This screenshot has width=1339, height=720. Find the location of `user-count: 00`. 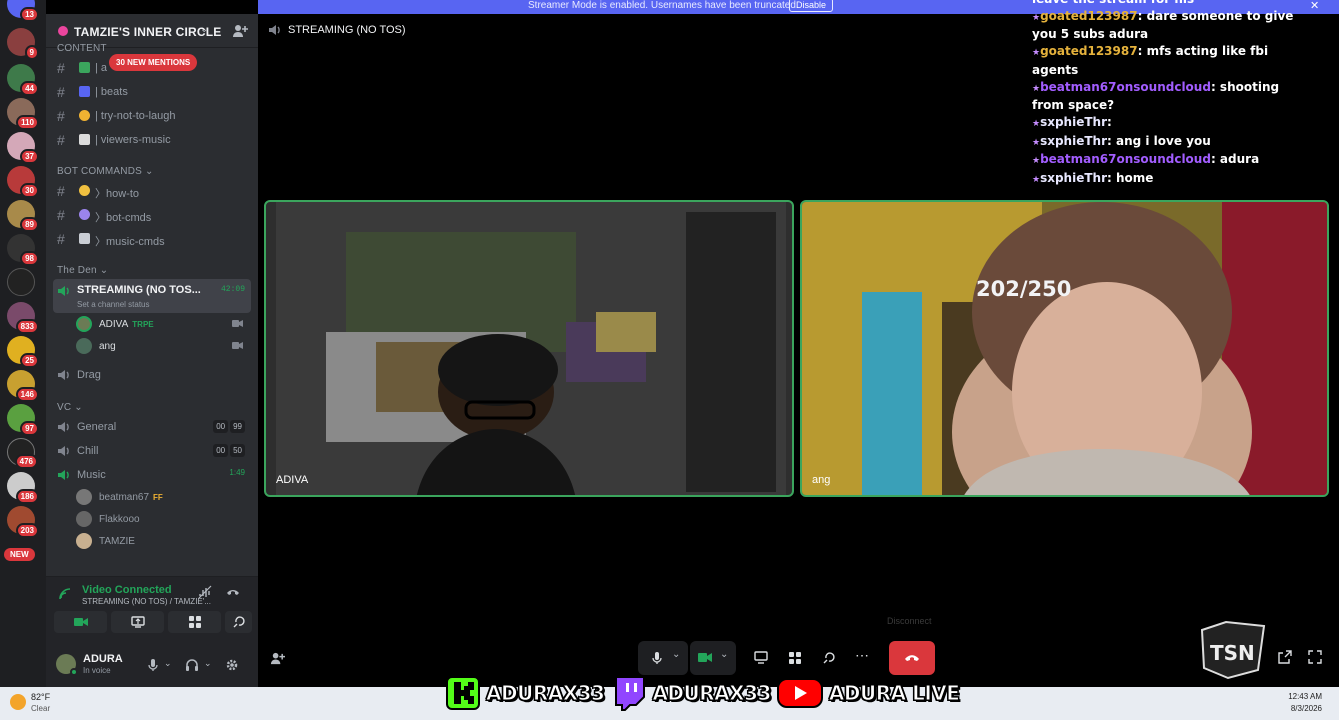

user-count: 00 is located at coordinates (221, 426).